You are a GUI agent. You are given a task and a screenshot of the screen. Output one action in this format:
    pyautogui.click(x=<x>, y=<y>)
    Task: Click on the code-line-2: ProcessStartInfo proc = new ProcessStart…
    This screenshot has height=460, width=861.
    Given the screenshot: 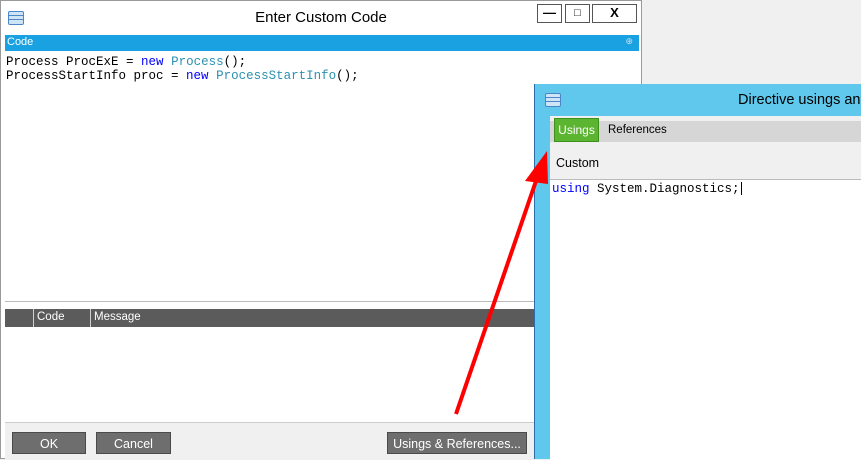 What is the action you would take?
    pyautogui.click(x=182, y=76)
    